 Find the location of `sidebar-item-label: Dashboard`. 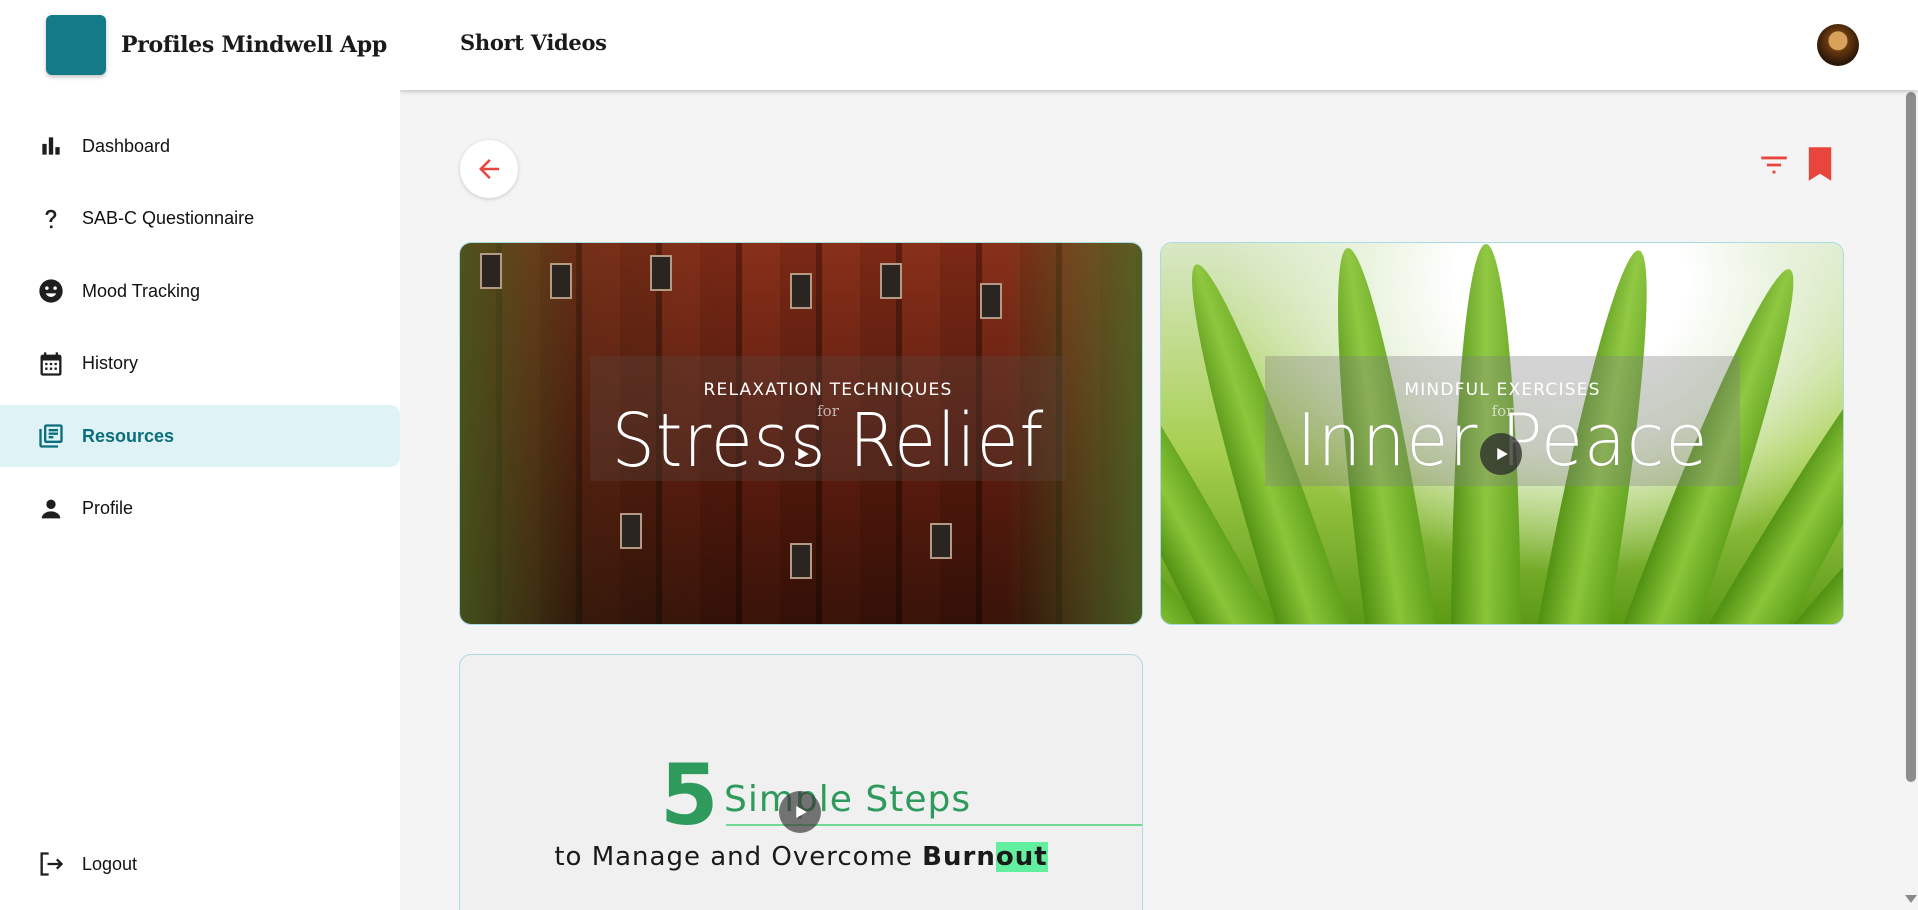

sidebar-item-label: Dashboard is located at coordinates (126, 145).